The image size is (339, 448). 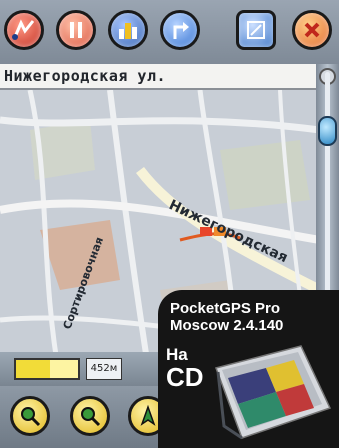 What do you see at coordinates (225, 308) in the screenshot?
I see `cd-title-line1: PocketGPS Pro` at bounding box center [225, 308].